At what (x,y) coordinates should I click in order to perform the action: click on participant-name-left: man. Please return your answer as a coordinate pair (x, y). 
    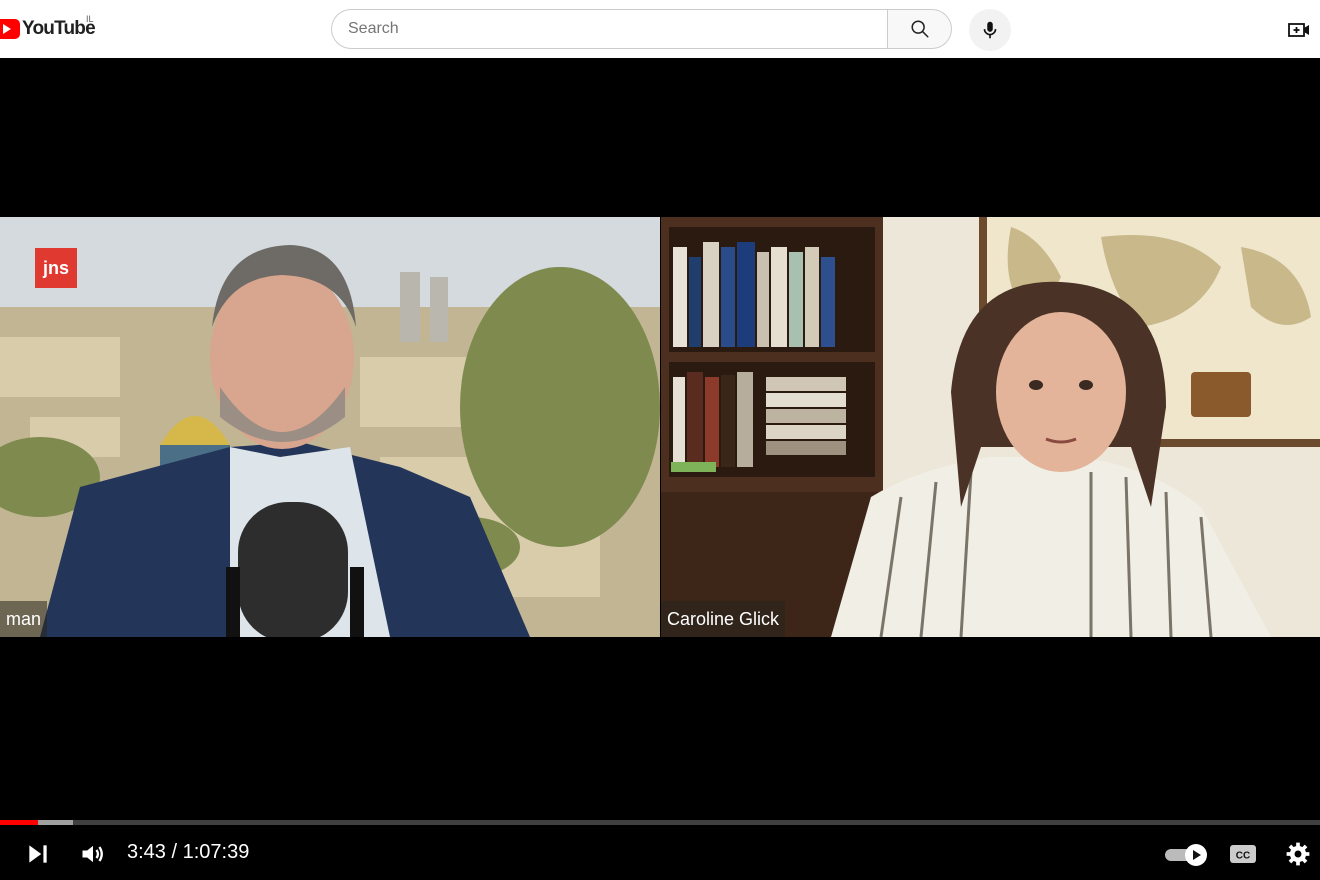
    Looking at the image, I should click on (24, 619).